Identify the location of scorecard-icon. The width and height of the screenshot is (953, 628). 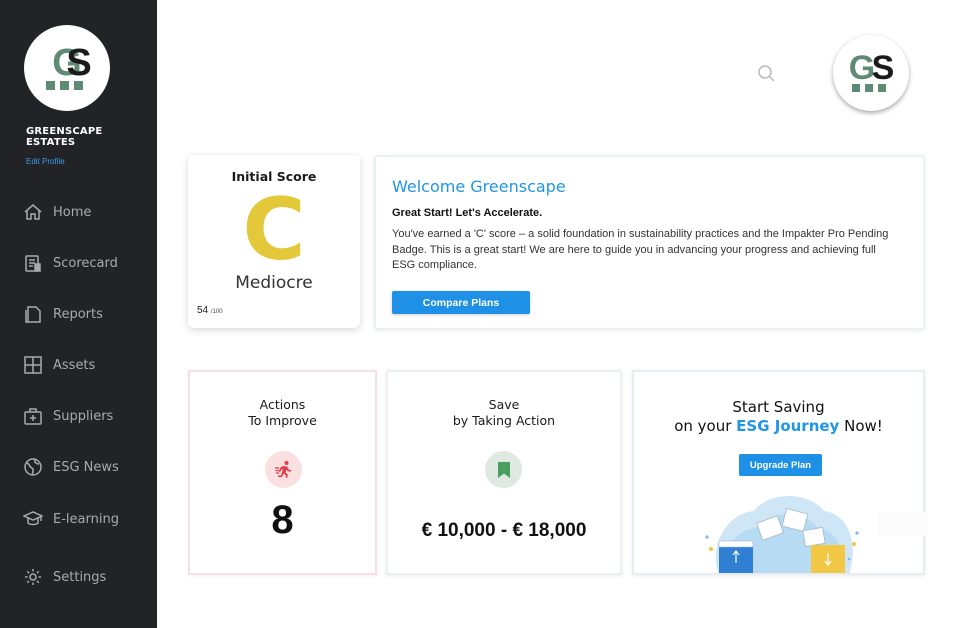
(33, 263).